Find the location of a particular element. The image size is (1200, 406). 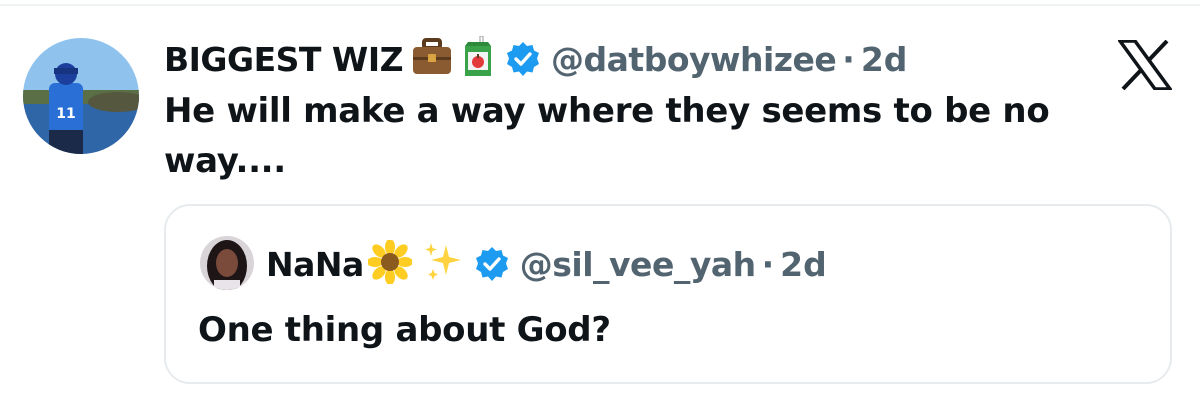

quoted-post-text: One thing about God? is located at coordinates (404, 330).